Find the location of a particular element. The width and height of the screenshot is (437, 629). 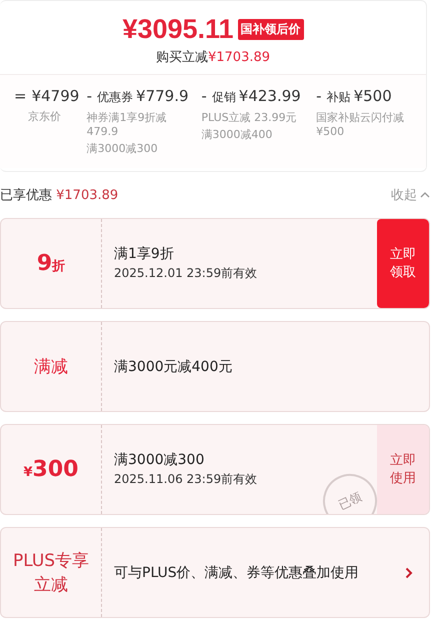

breakdown-amount: = ¥4799 is located at coordinates (47, 96).